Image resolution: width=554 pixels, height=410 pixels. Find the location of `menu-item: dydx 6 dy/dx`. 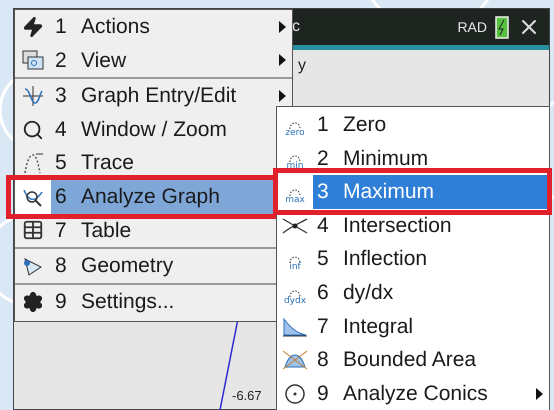

menu-item: dydx 6 dy/dx is located at coordinates (413, 293).